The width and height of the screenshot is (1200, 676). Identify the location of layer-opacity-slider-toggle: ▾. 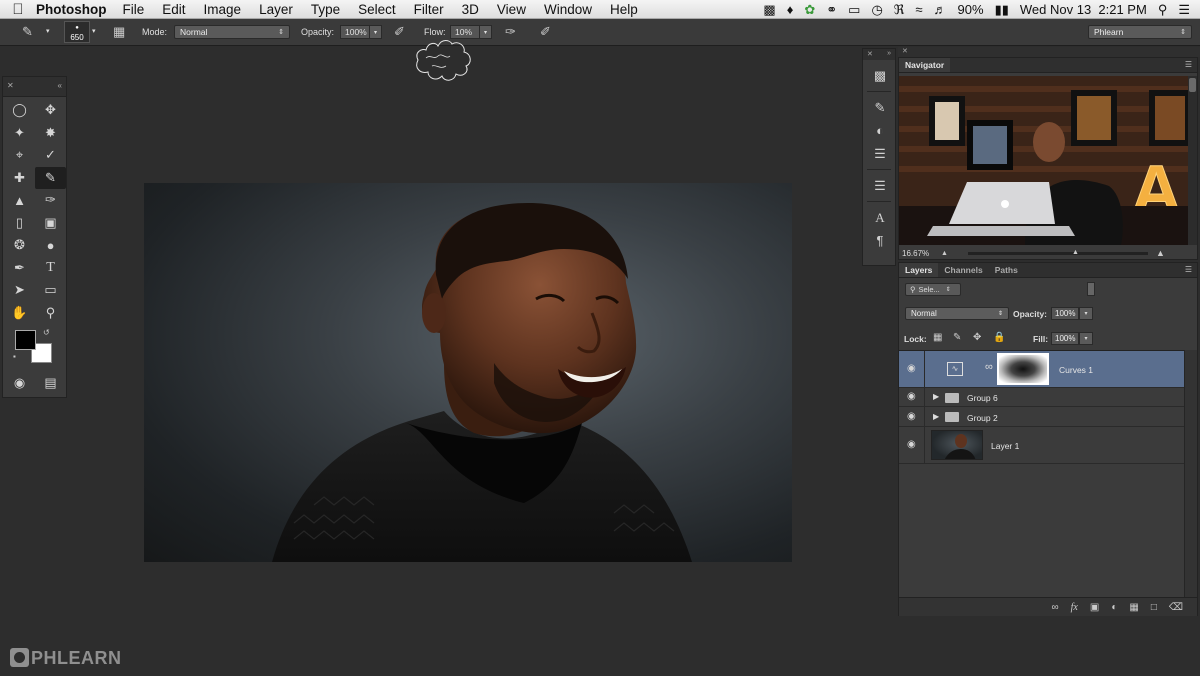
(1086, 313).